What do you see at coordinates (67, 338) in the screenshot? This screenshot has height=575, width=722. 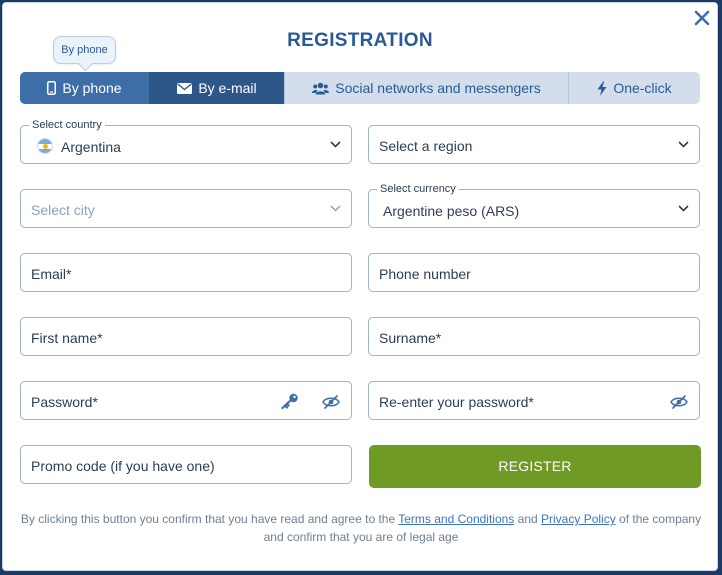 I see `first-name-placeholder: First name*` at bounding box center [67, 338].